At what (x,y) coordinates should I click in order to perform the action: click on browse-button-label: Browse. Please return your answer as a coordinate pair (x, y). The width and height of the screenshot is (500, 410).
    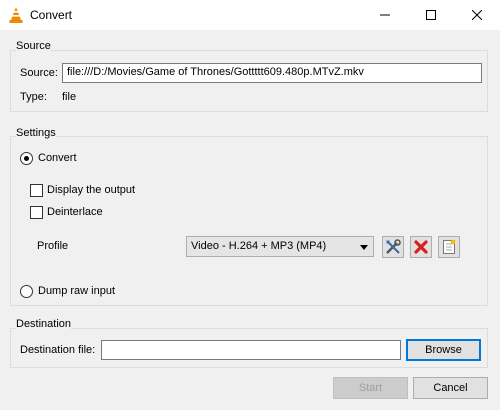
    Looking at the image, I should click on (443, 350).